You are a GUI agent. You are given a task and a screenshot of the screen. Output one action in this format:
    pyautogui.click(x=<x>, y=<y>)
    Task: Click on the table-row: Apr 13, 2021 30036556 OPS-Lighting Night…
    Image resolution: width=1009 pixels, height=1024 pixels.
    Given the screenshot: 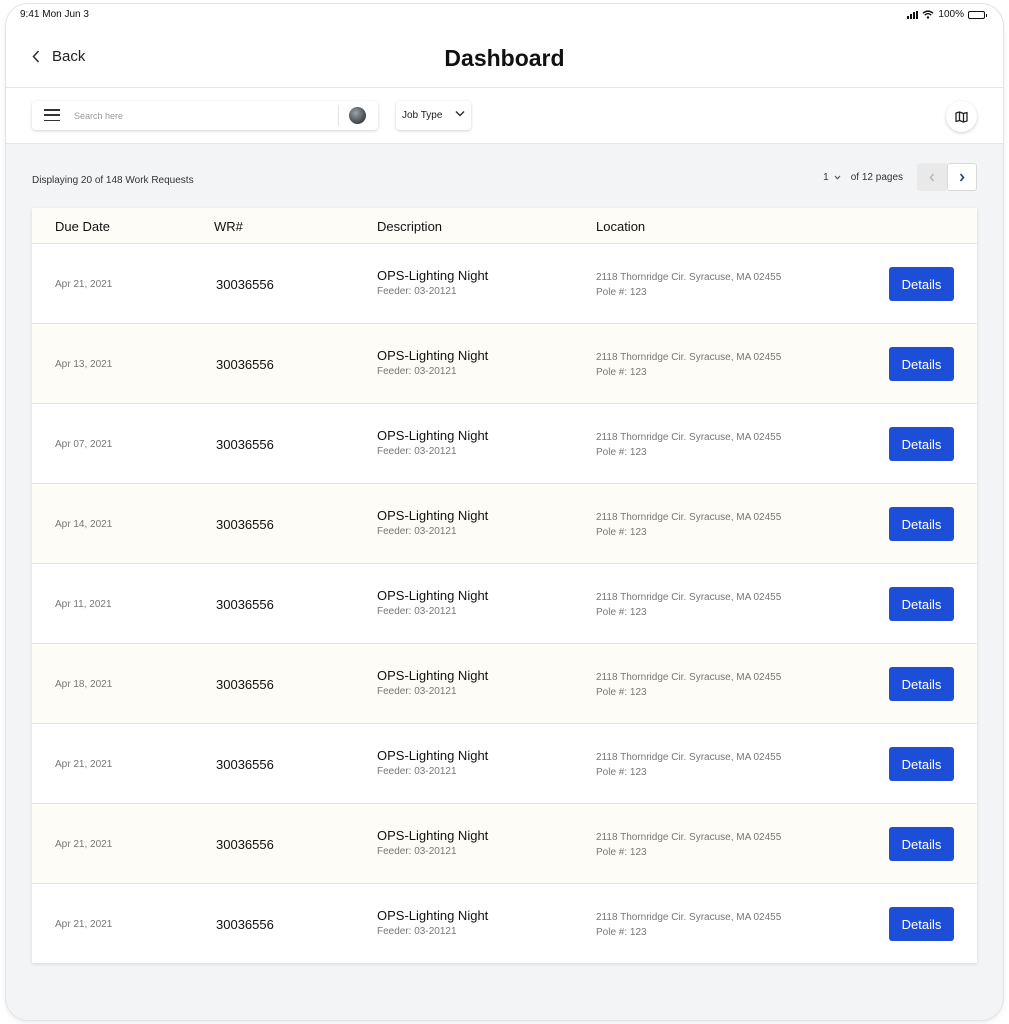 What is the action you would take?
    pyautogui.click(x=504, y=363)
    